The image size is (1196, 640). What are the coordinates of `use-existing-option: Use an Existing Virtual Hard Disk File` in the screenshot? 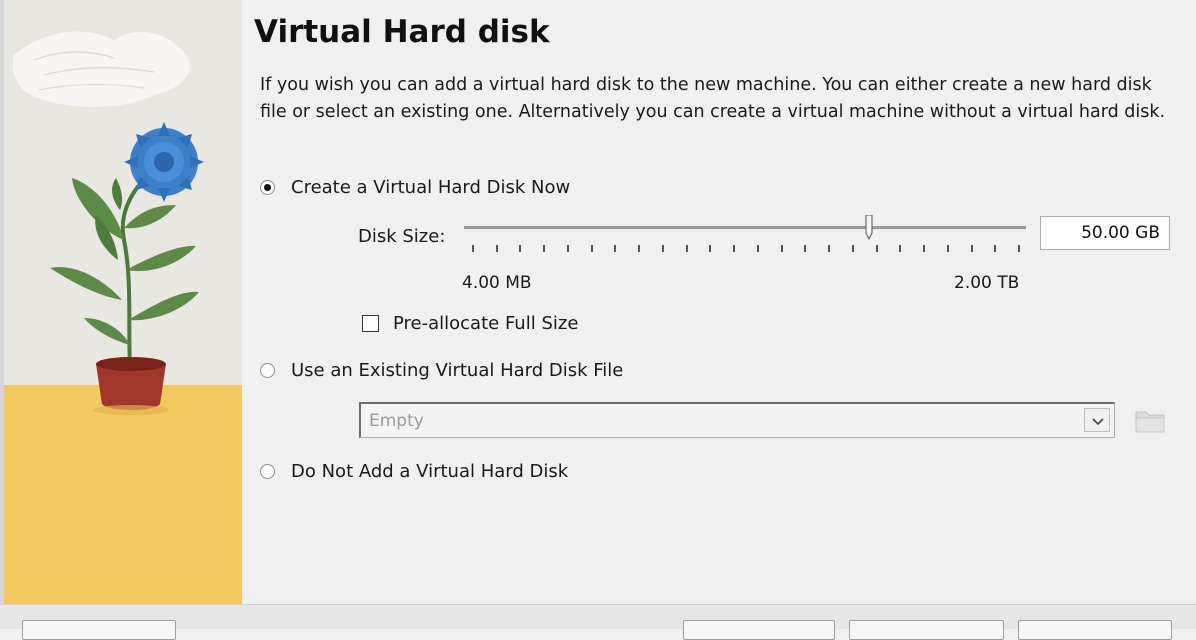 It's located at (441, 370).